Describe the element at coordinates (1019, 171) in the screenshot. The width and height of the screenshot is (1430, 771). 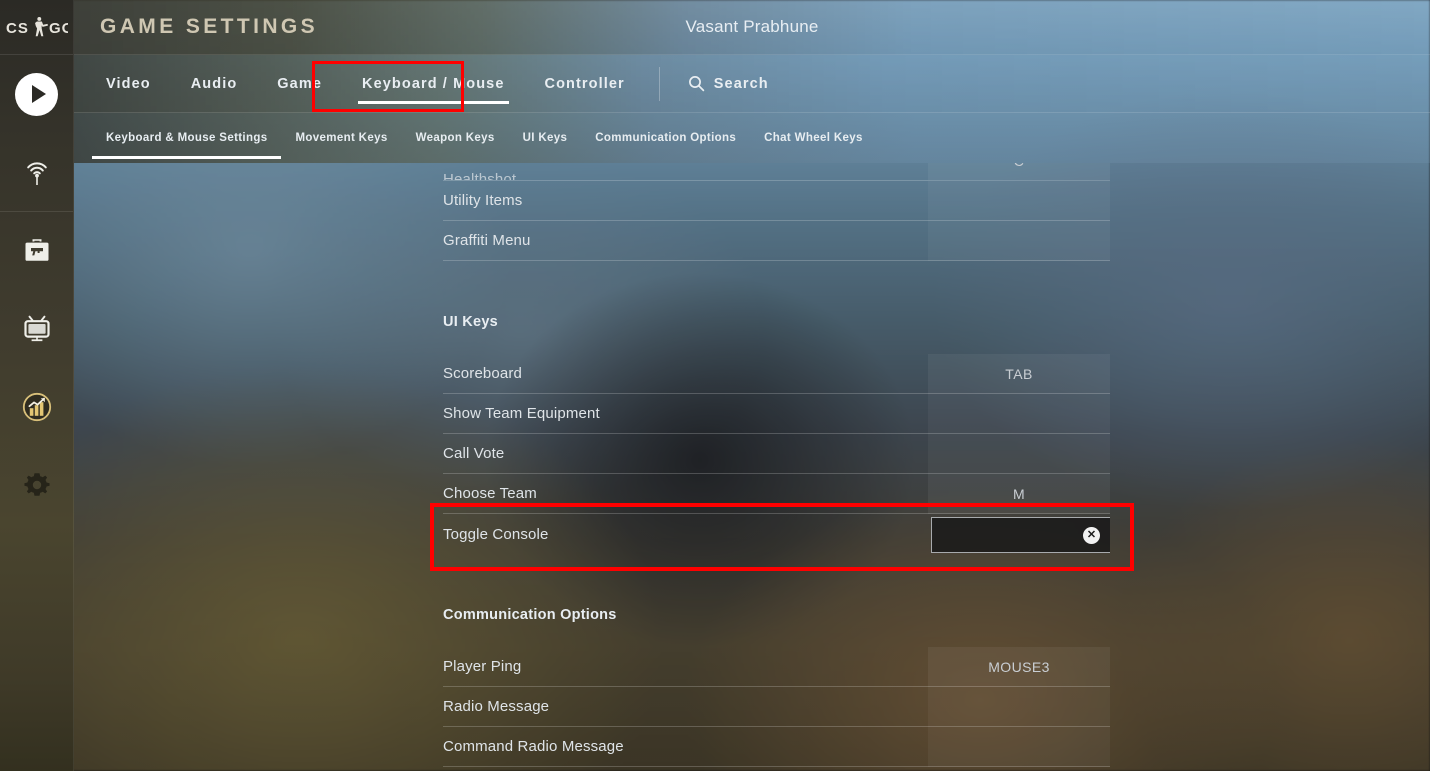
I see `binding-key: C` at that location.